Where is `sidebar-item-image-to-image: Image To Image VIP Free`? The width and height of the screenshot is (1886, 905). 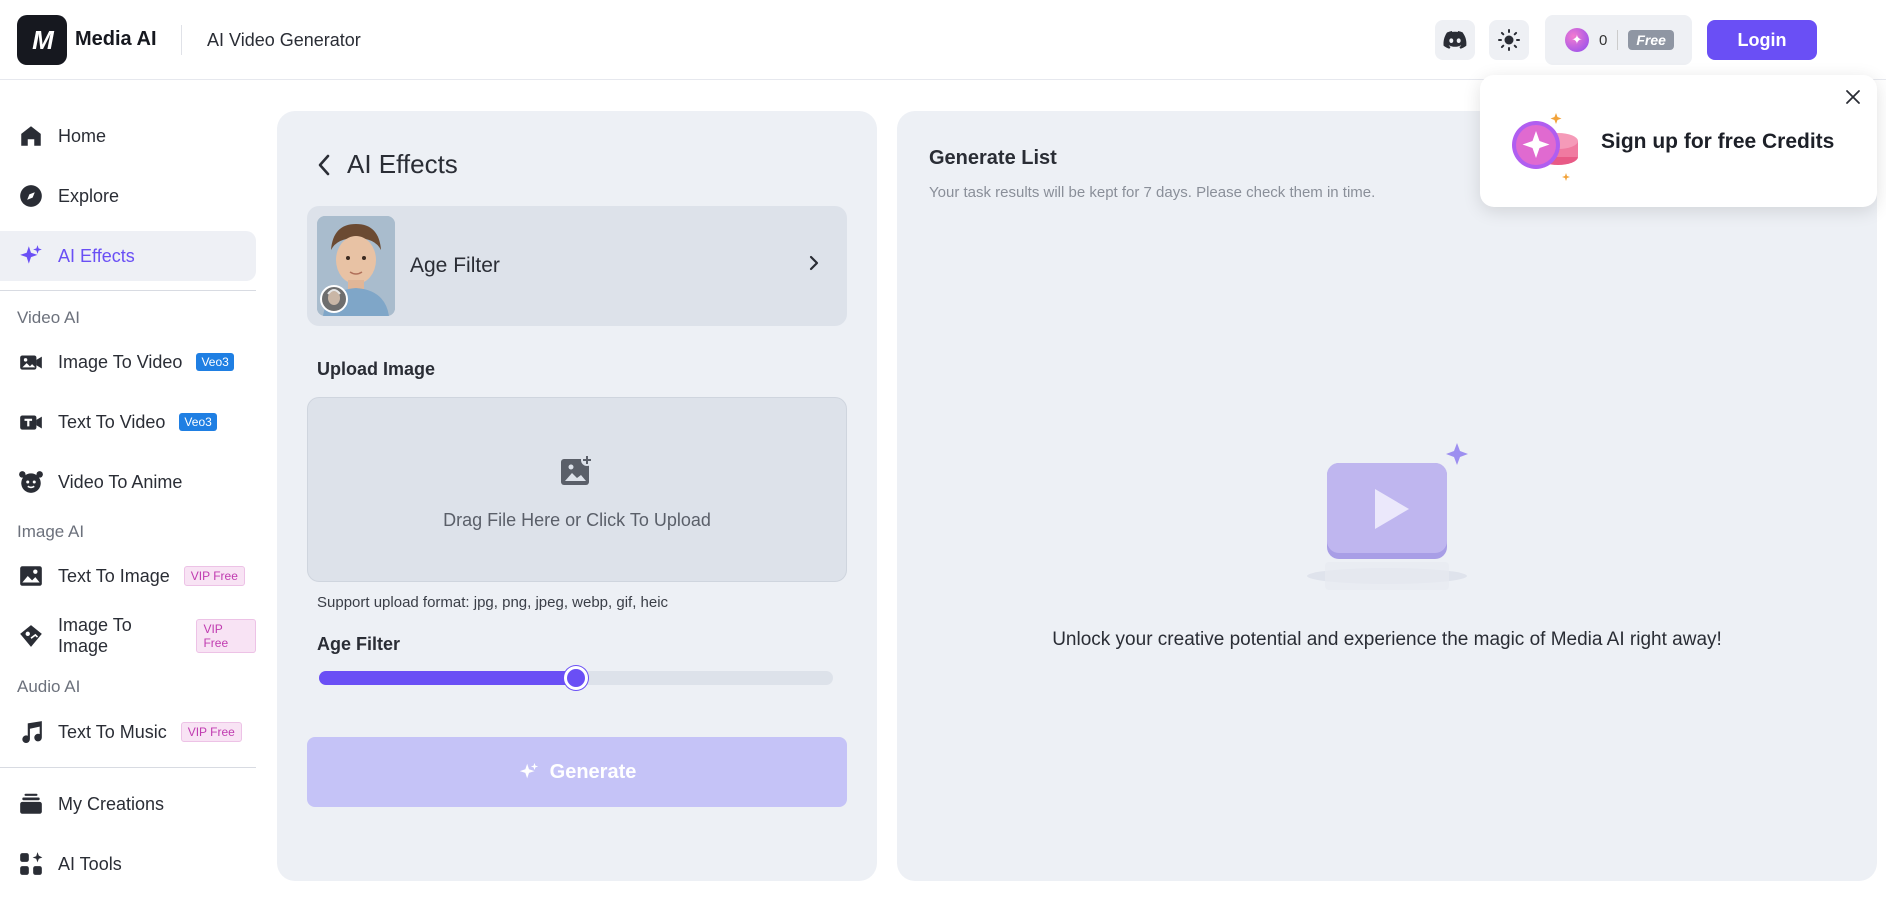 sidebar-item-image-to-image: Image To Image VIP Free is located at coordinates (128, 636).